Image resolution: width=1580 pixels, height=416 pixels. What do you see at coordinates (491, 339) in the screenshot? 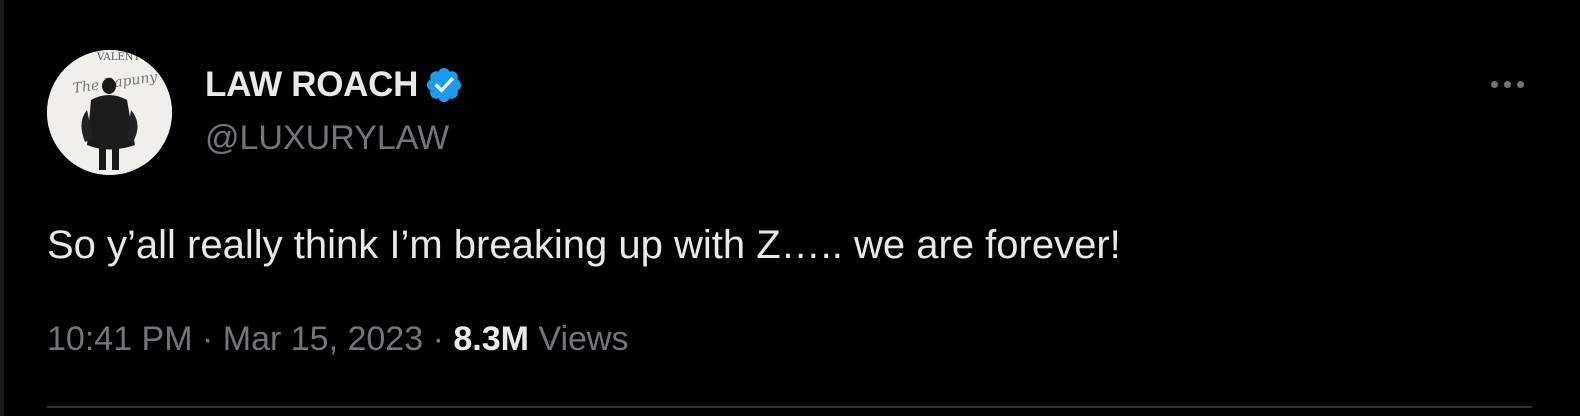
I see `views-count: 8.3M` at bounding box center [491, 339].